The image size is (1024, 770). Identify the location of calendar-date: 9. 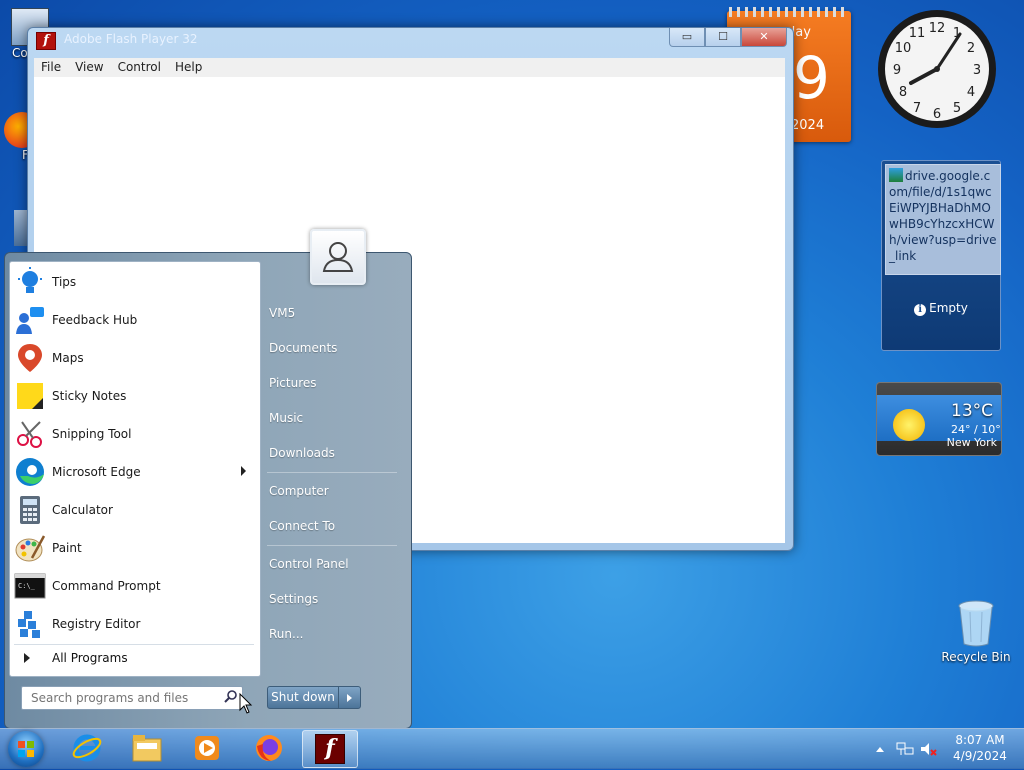
(811, 78).